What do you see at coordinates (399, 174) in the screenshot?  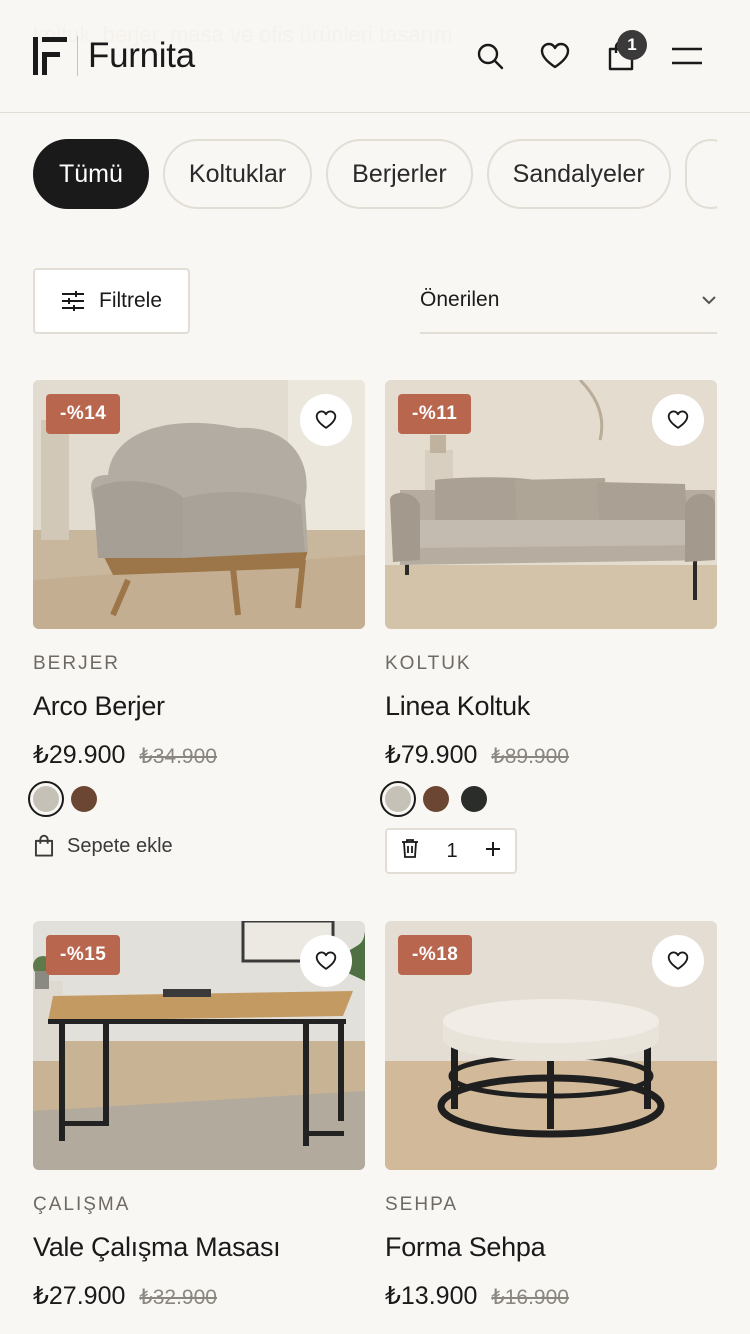 I see `chip-berjerler: Berjerler` at bounding box center [399, 174].